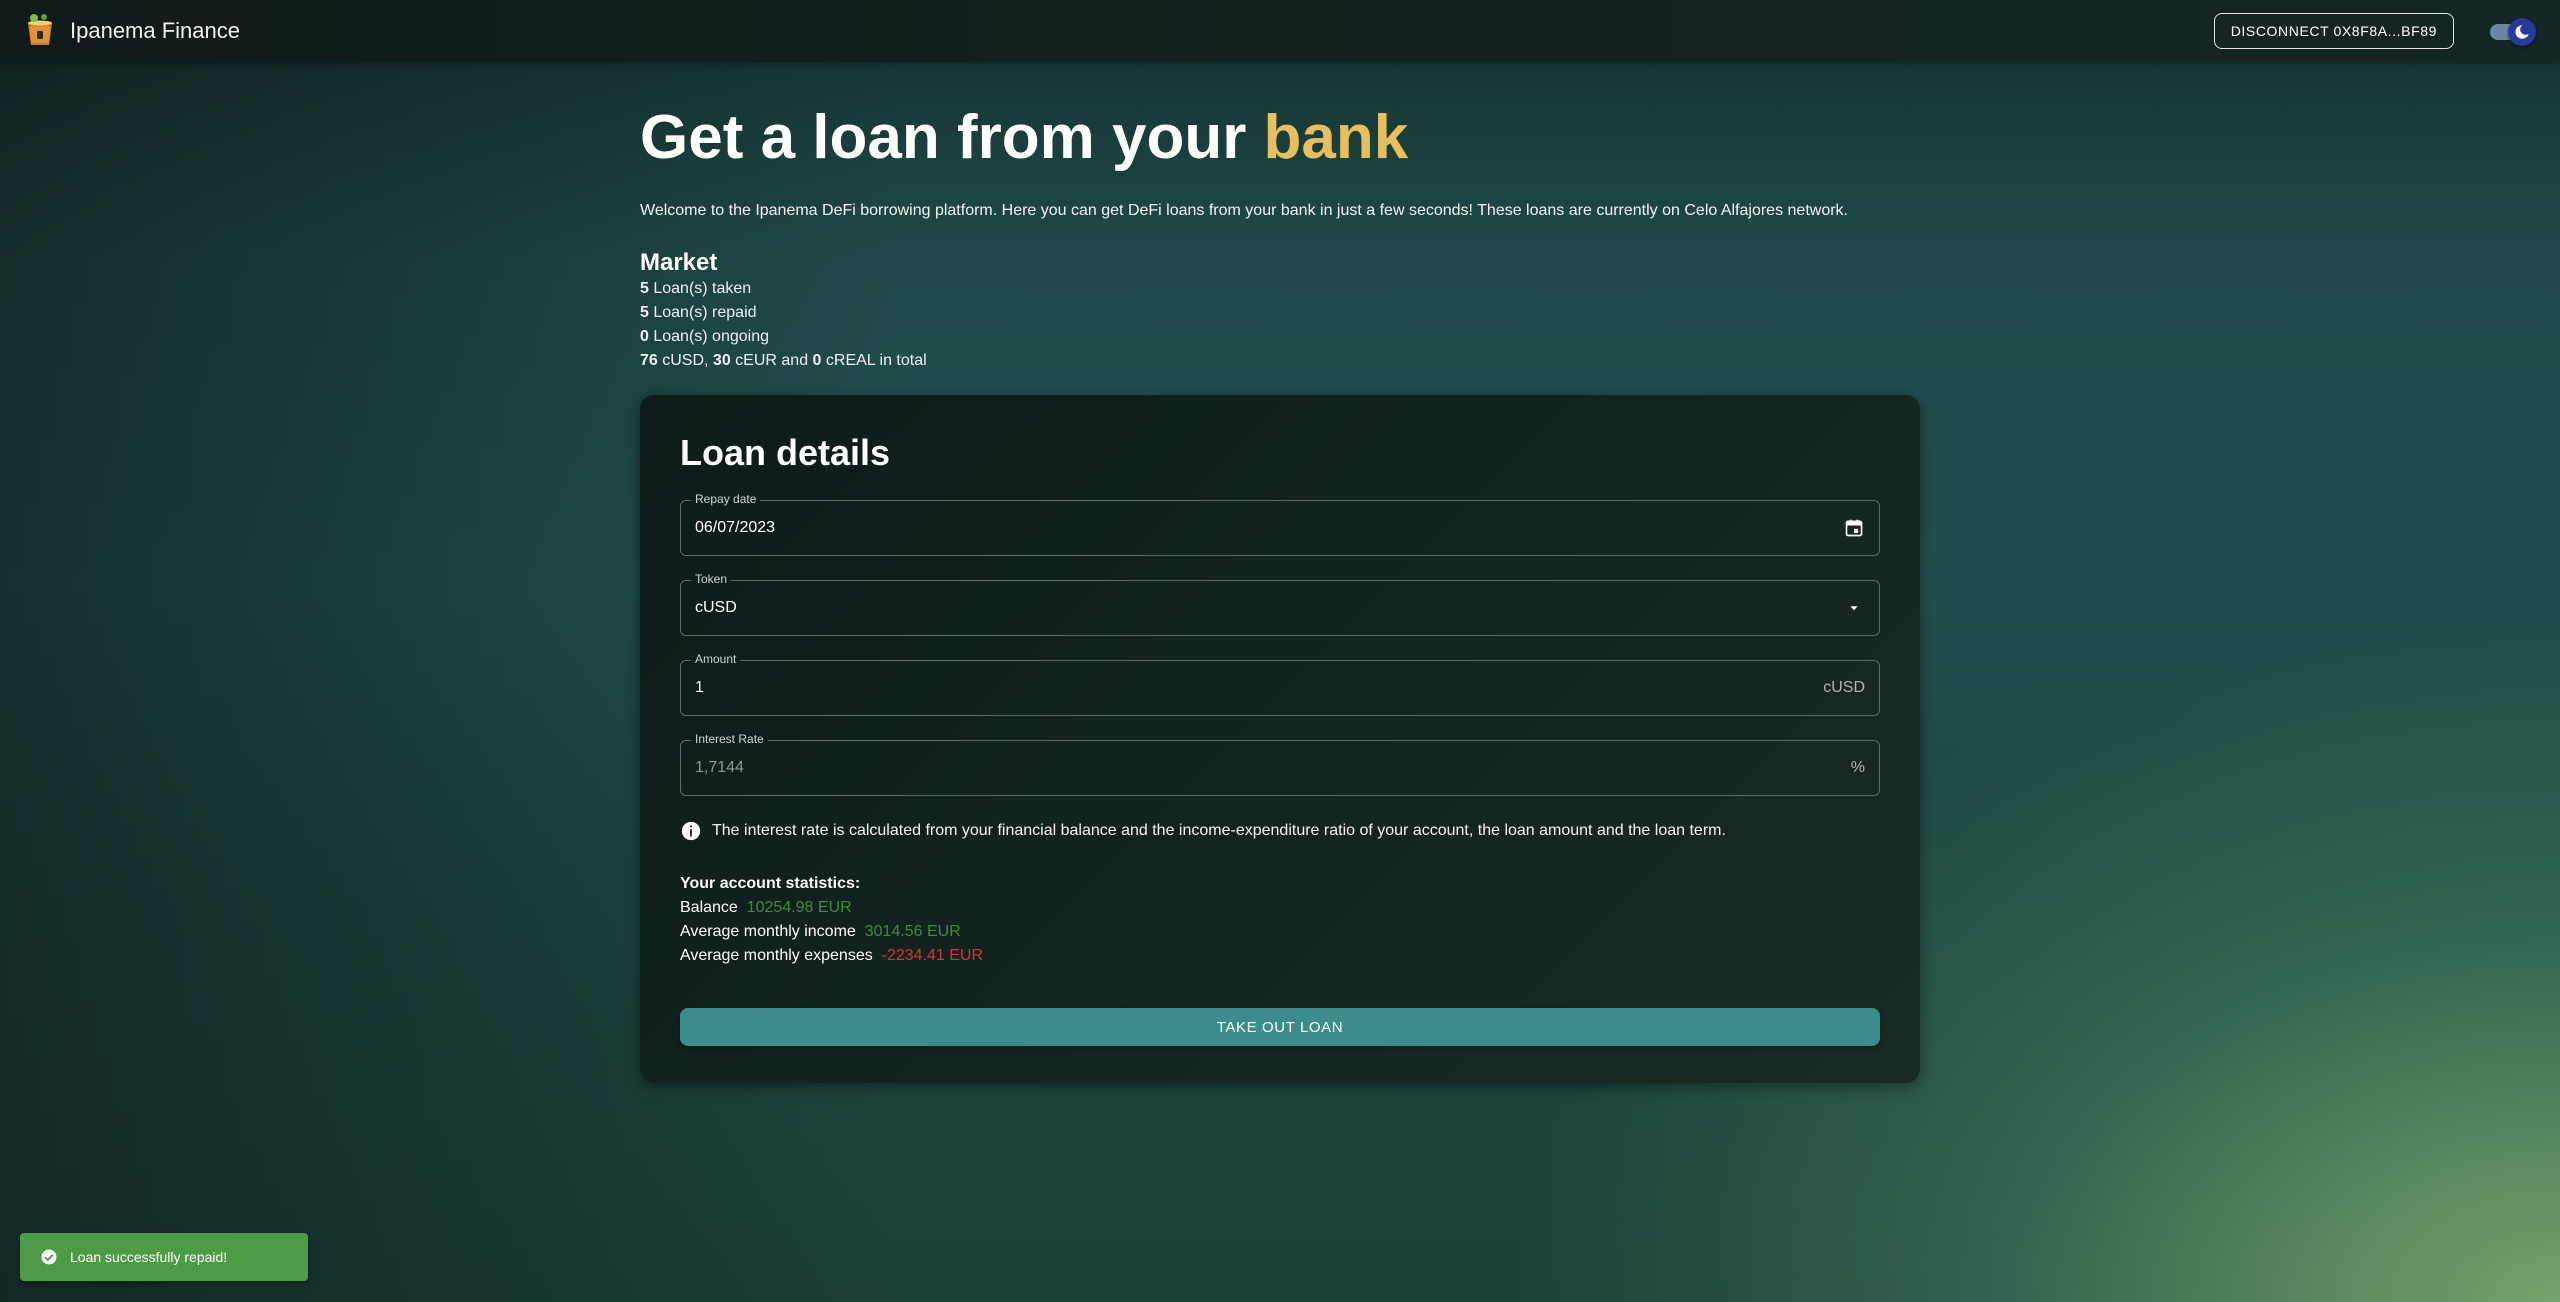 This screenshot has width=2560, height=1302. I want to click on token-label: Token, so click(711, 579).